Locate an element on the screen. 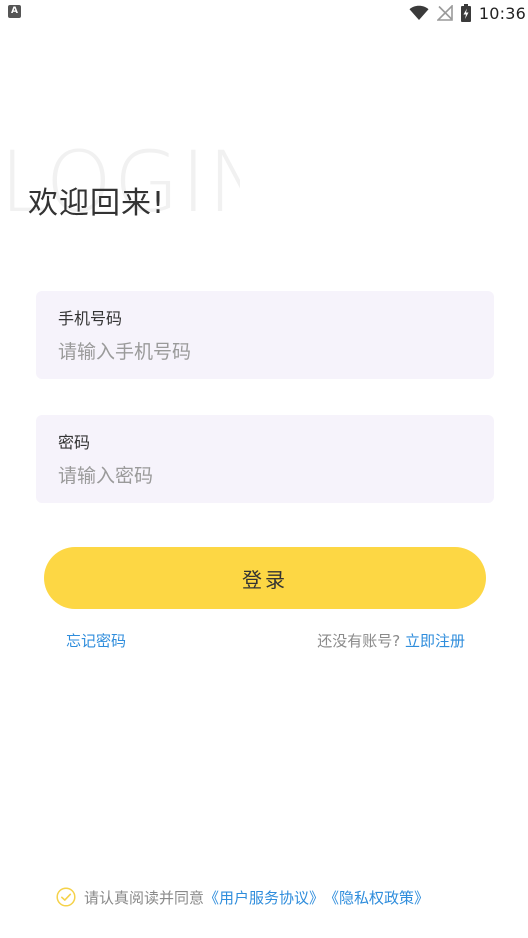  battery-charging-icon is located at coordinates (465, 13).